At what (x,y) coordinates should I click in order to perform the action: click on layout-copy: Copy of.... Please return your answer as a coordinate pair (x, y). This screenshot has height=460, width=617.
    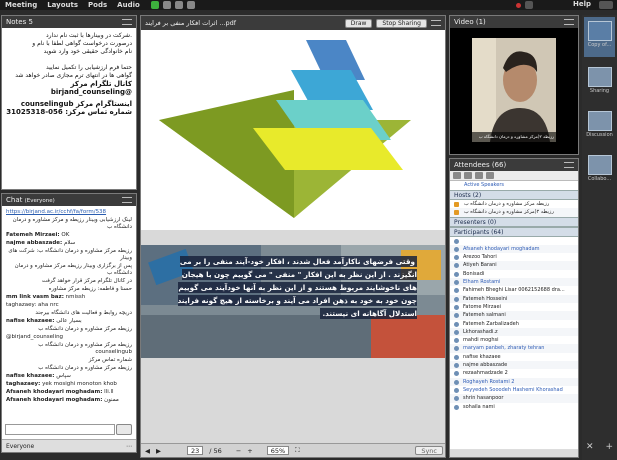
    Looking at the image, I should click on (599, 37).